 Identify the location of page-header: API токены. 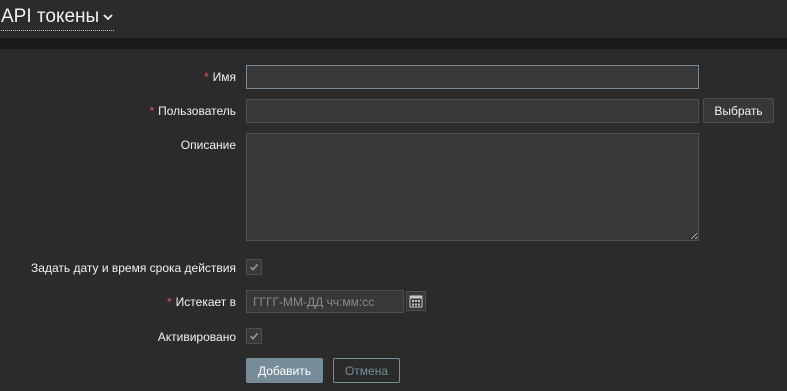
(393, 19).